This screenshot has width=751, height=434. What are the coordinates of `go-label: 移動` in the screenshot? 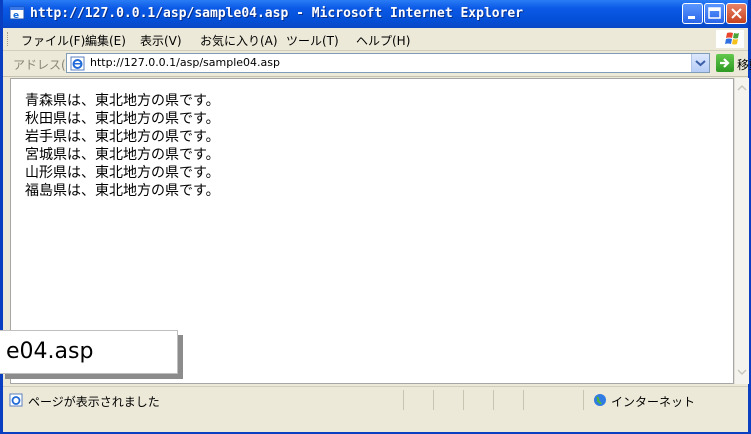 It's located at (744, 64).